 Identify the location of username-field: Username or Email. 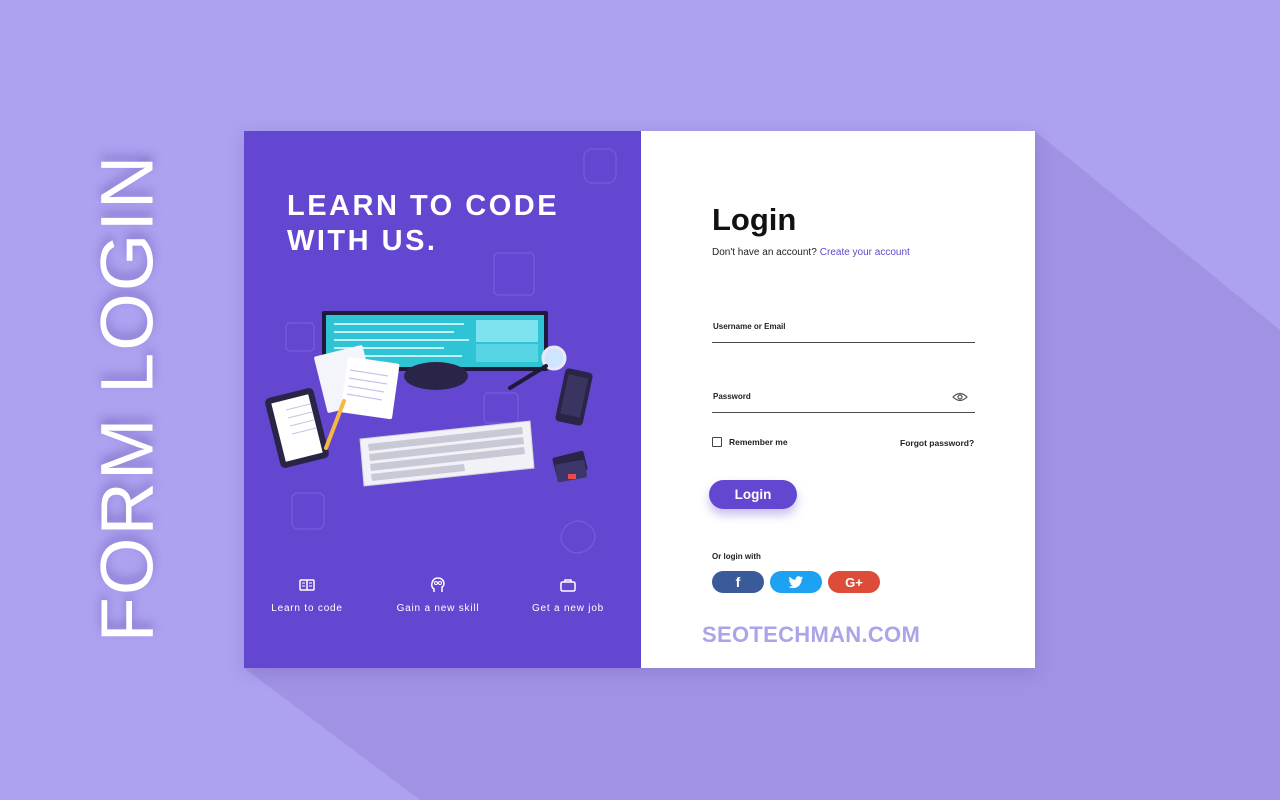
(843, 330).